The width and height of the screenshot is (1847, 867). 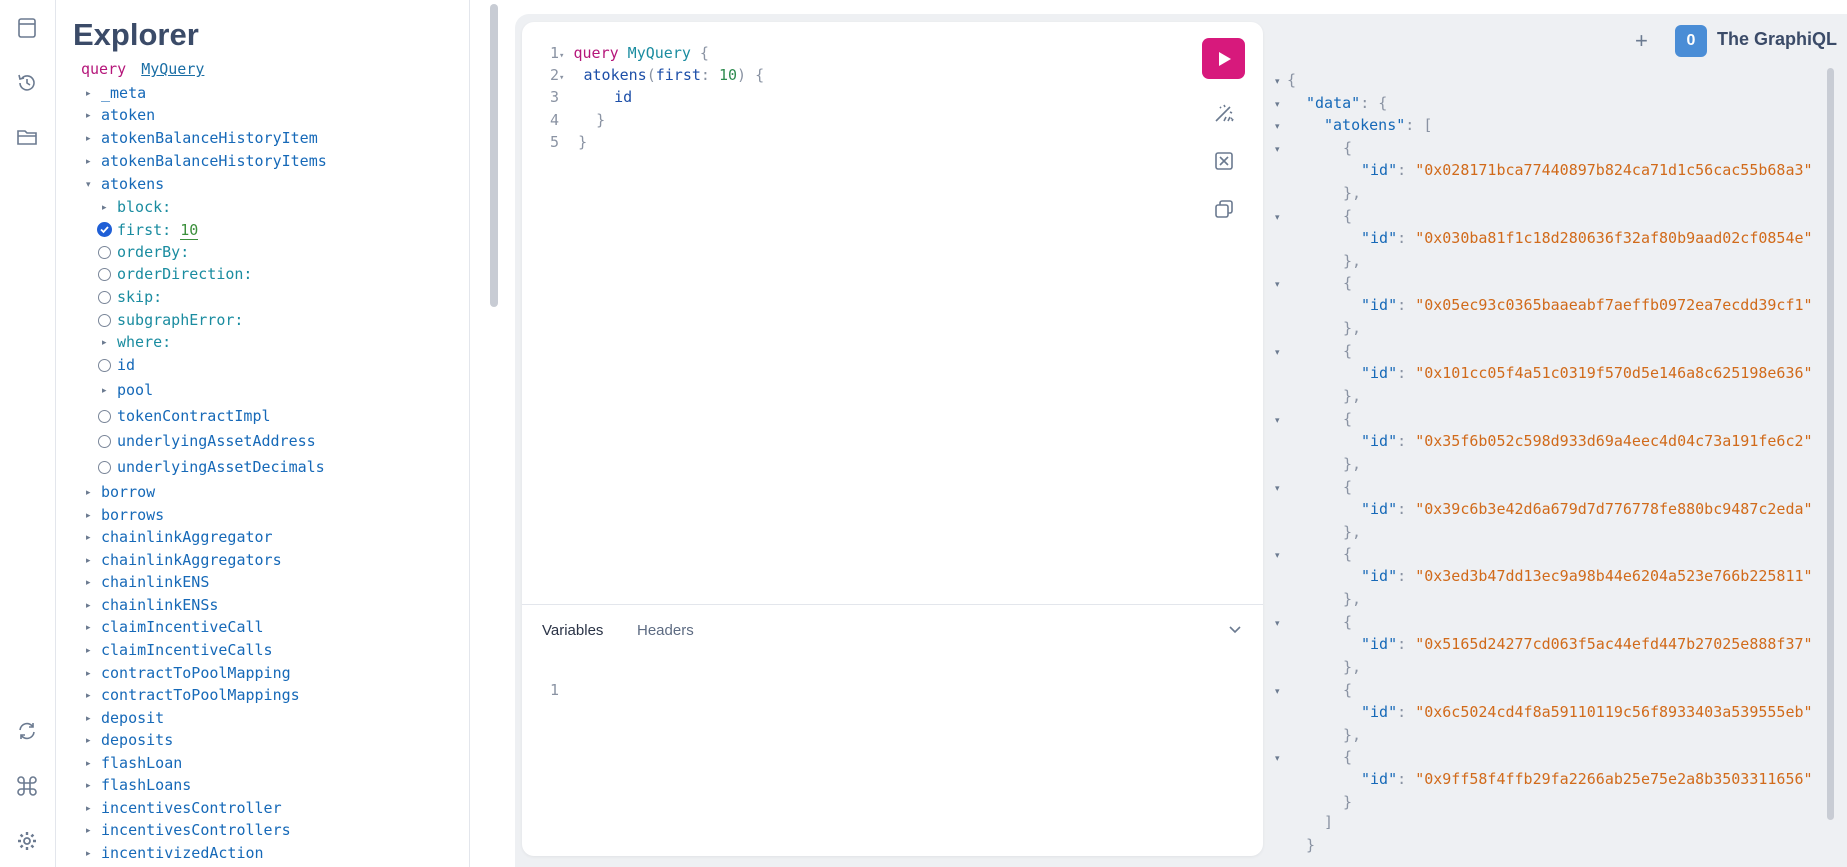 I want to click on explorer-item: incentivizedAction, so click(x=182, y=853).